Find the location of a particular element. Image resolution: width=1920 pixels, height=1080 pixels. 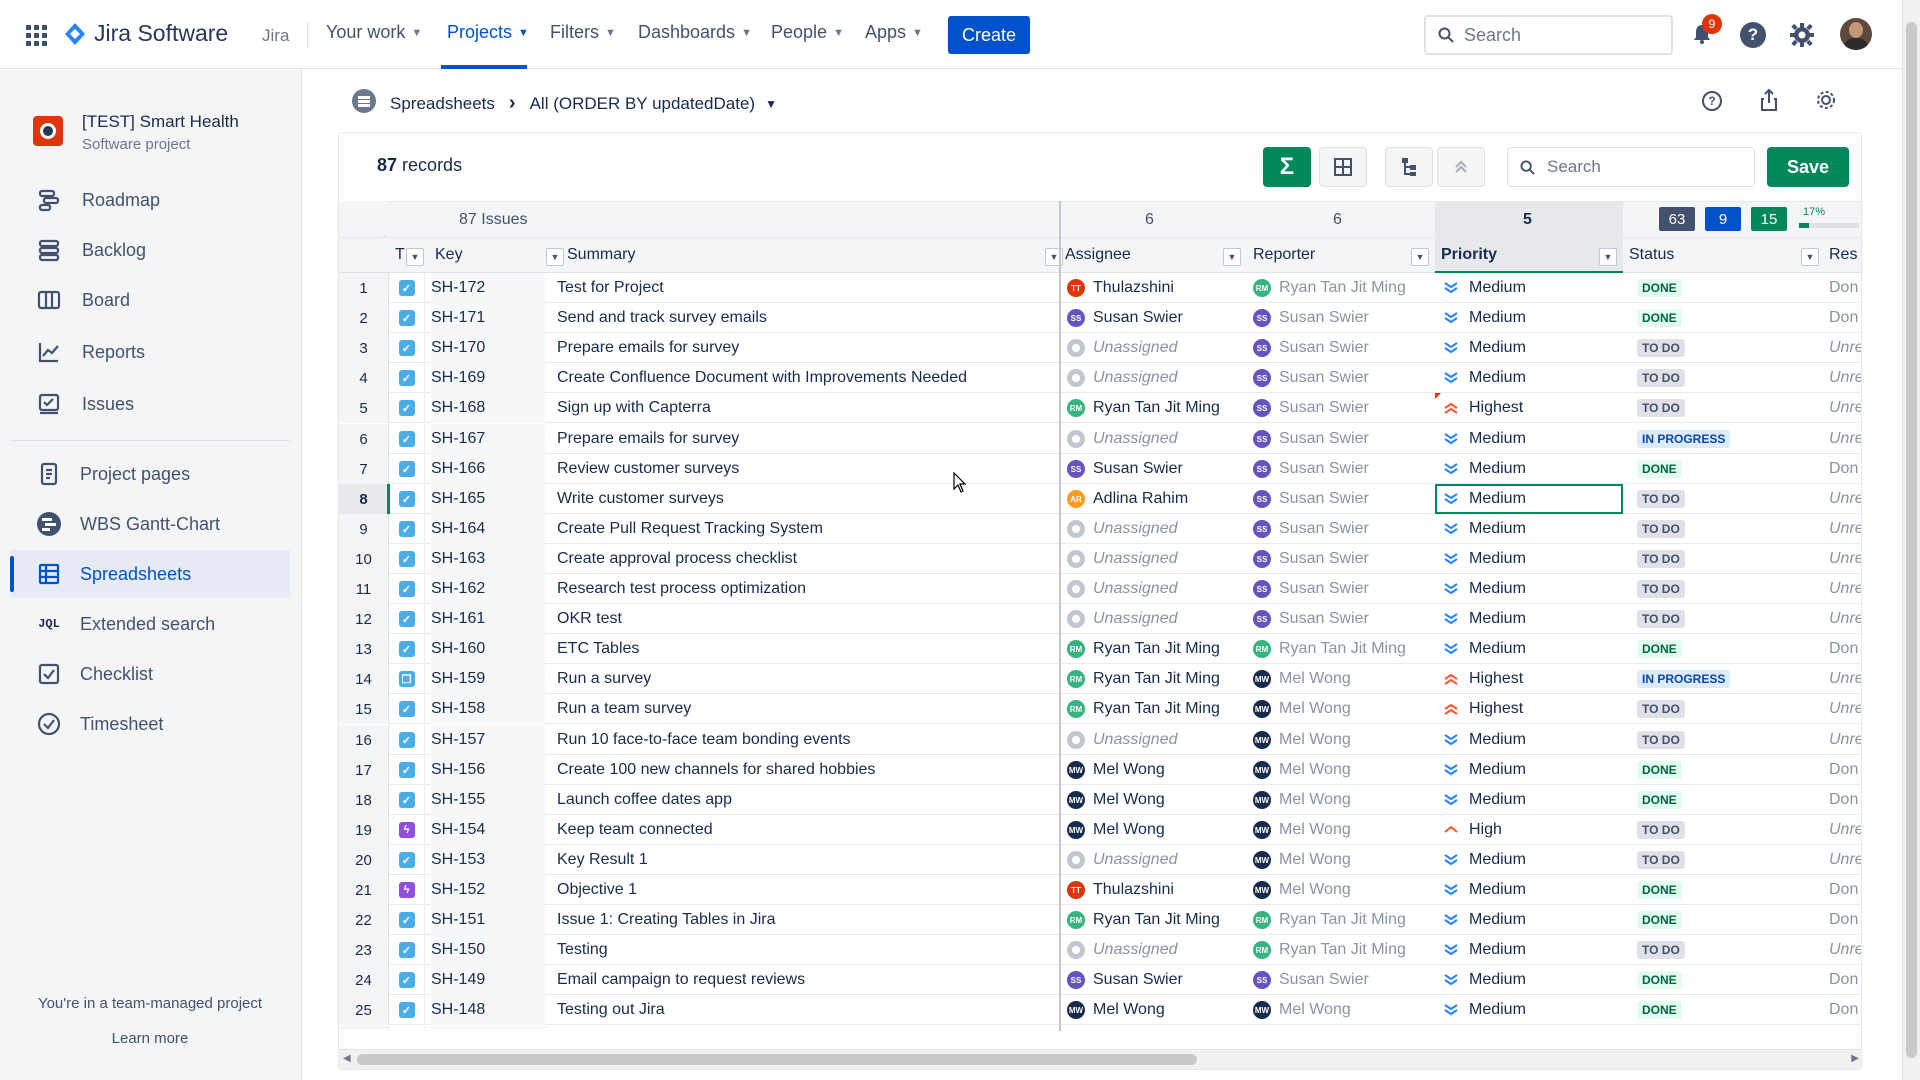

issue-type-cell: ϟ is located at coordinates (407, 890).